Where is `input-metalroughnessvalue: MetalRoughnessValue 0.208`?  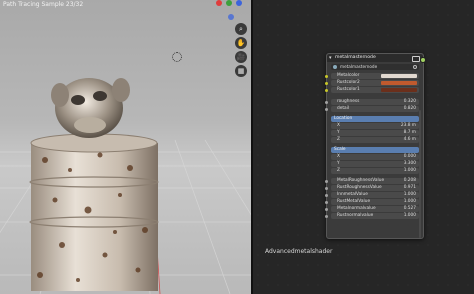
input-metalroughnessvalue: MetalRoughnessValue 0.208 is located at coordinates (372, 181).